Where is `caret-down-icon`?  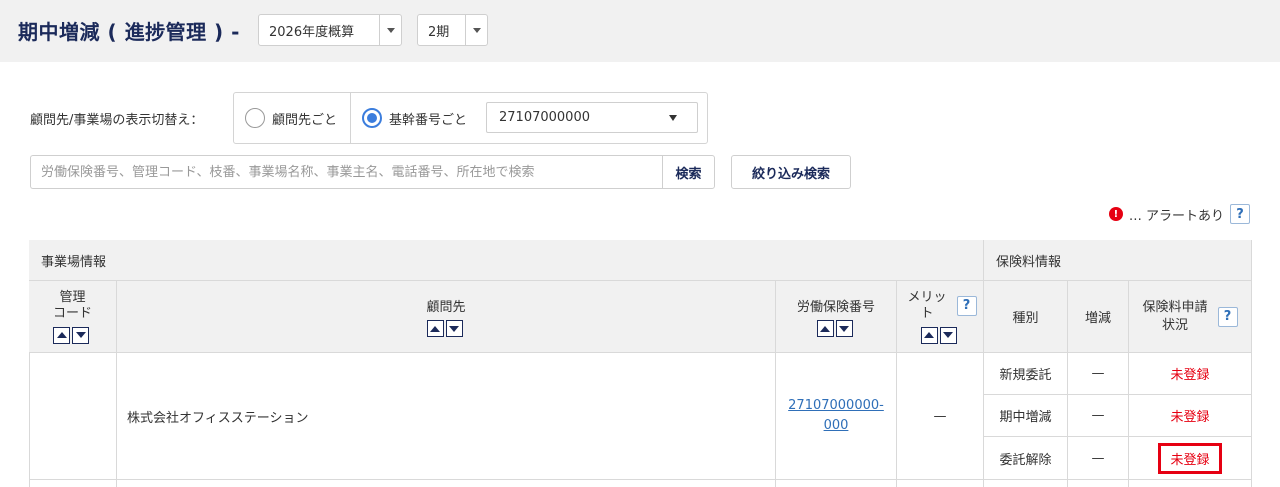 caret-down-icon is located at coordinates (673, 118).